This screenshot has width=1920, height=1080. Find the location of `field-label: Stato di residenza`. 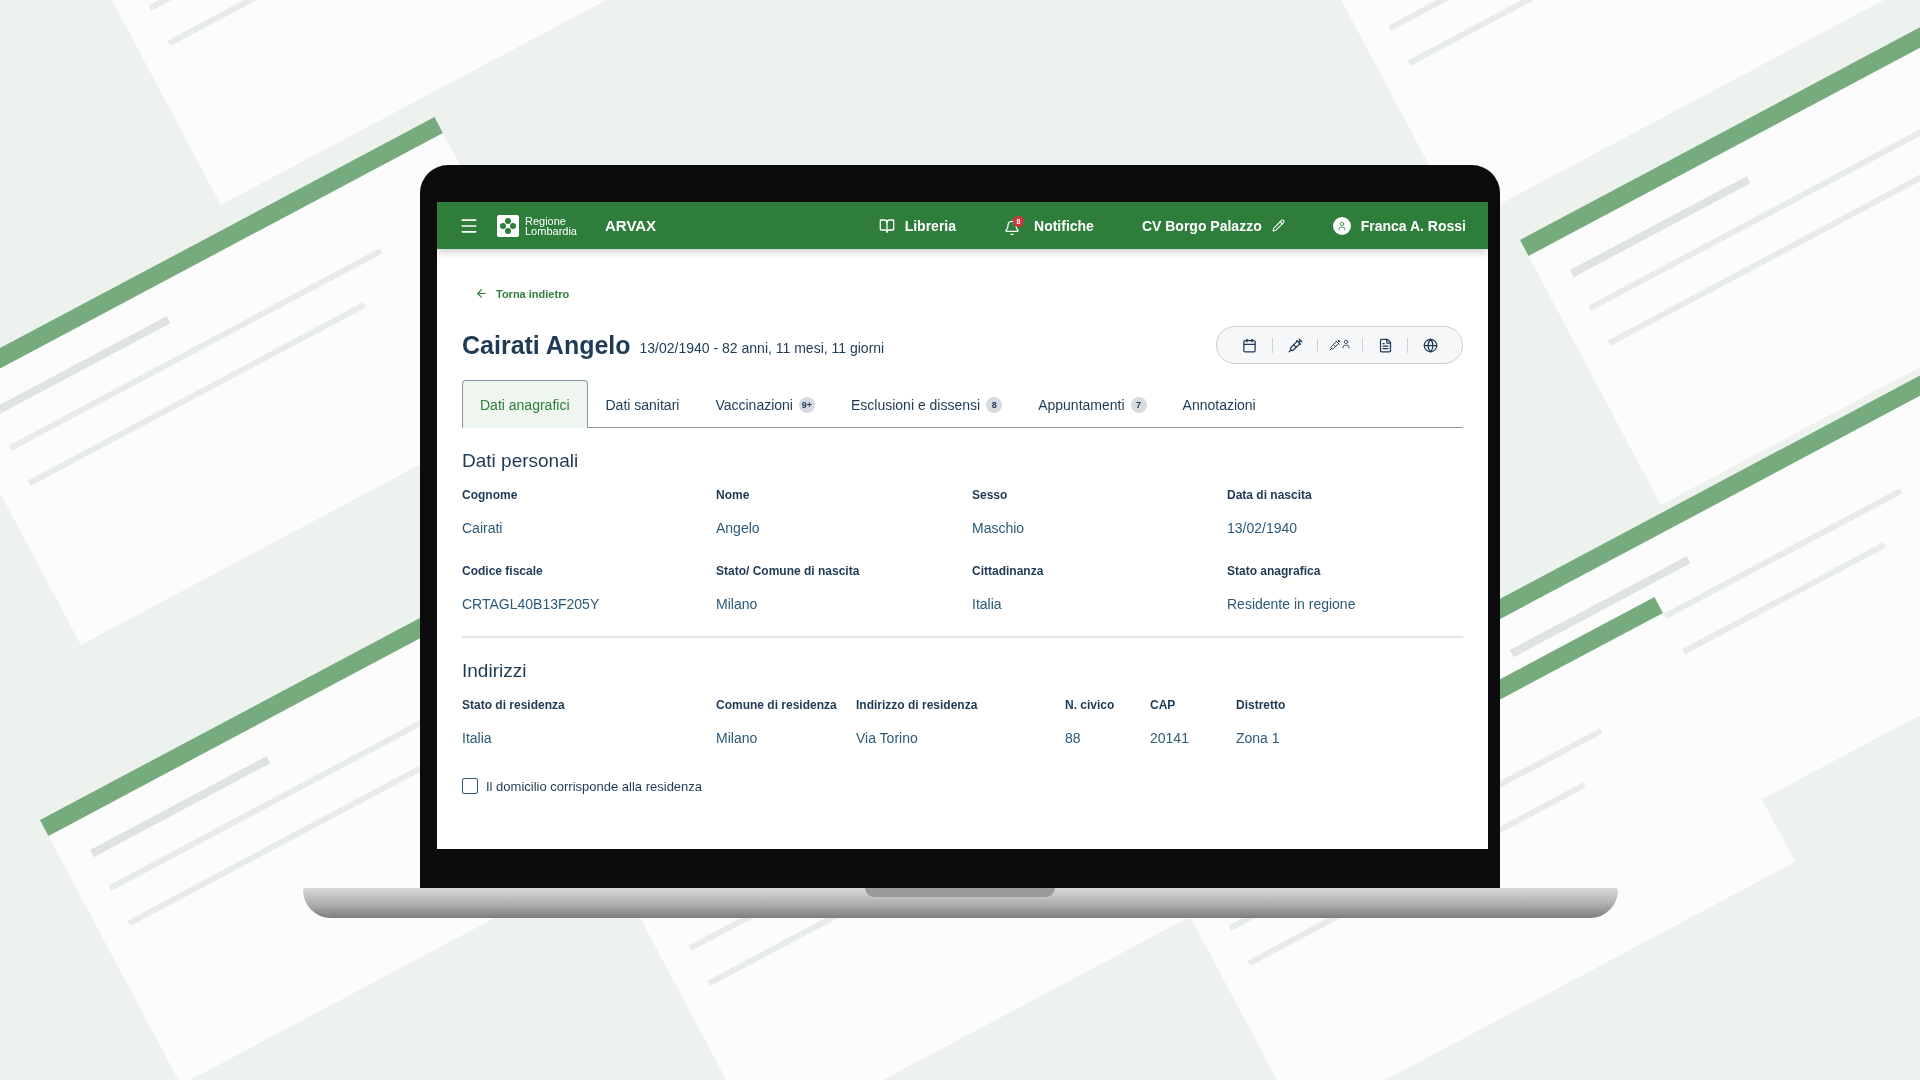

field-label: Stato di residenza is located at coordinates (514, 705).